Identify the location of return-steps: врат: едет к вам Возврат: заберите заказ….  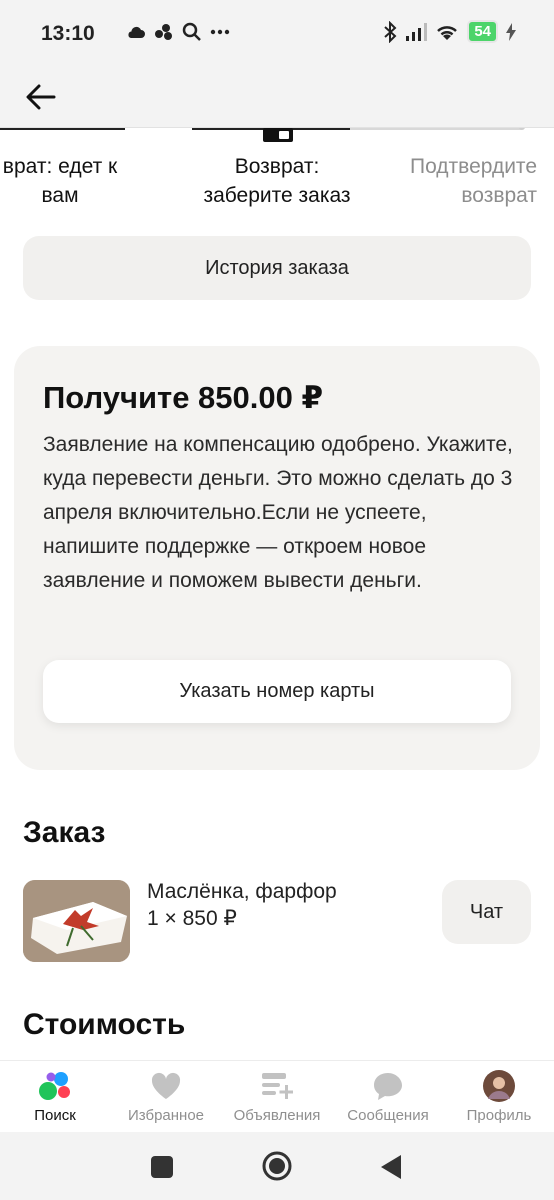
(277, 178).